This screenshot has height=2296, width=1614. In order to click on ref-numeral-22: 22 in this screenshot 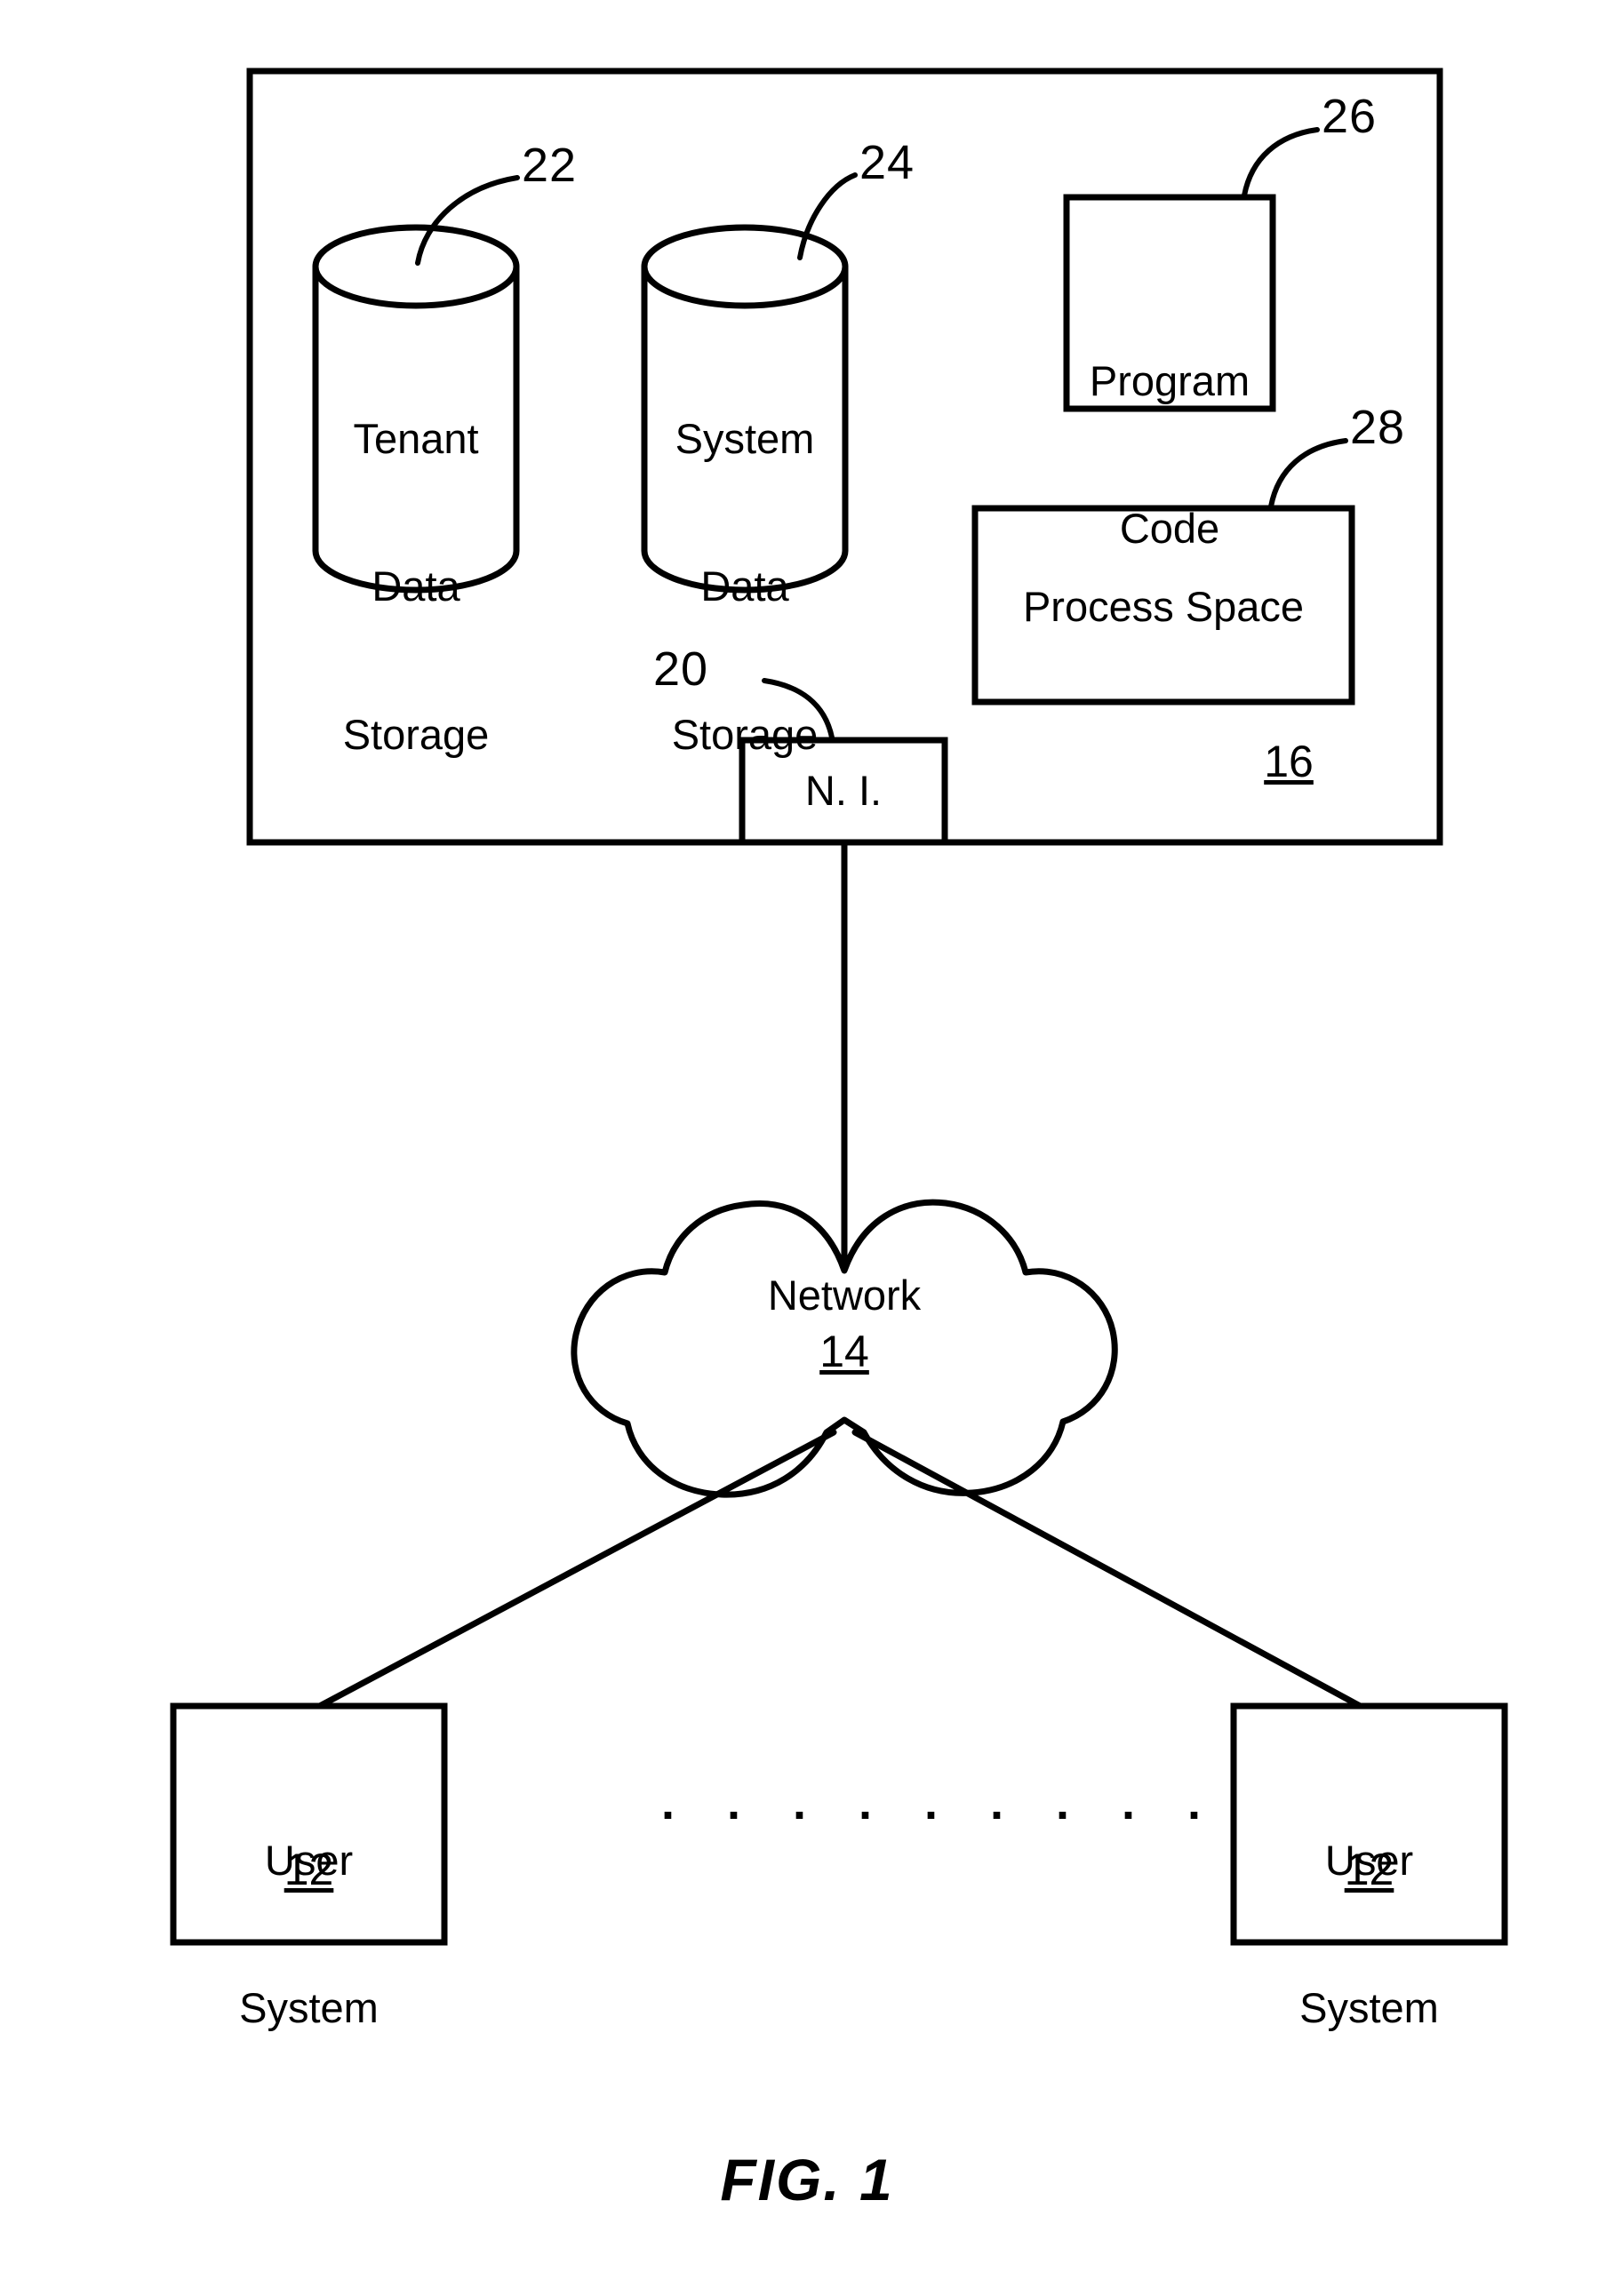, I will do `click(549, 166)`.